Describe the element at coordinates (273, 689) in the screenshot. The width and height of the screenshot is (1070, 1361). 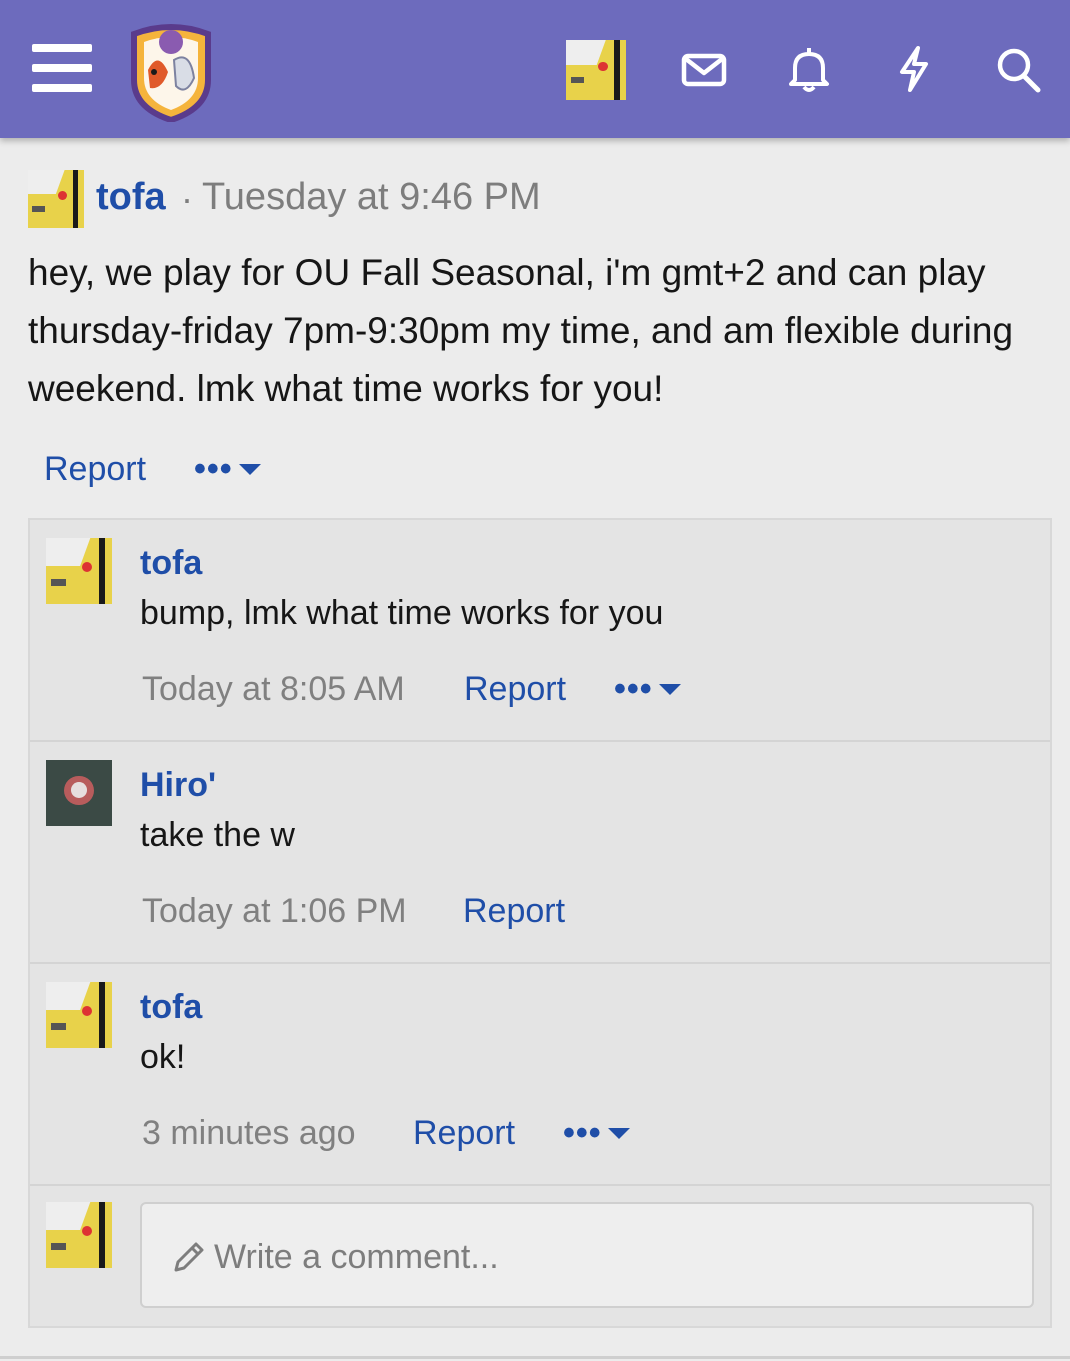
I see `comment-timestamp: Today at 8:05 AM` at that location.